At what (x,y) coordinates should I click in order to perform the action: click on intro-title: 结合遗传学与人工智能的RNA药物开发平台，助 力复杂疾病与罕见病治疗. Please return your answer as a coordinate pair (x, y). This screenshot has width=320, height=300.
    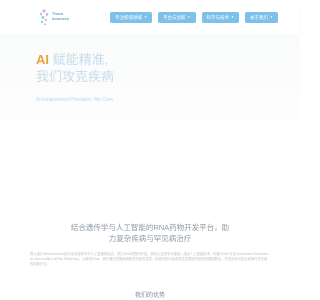
    Looking at the image, I should click on (150, 233).